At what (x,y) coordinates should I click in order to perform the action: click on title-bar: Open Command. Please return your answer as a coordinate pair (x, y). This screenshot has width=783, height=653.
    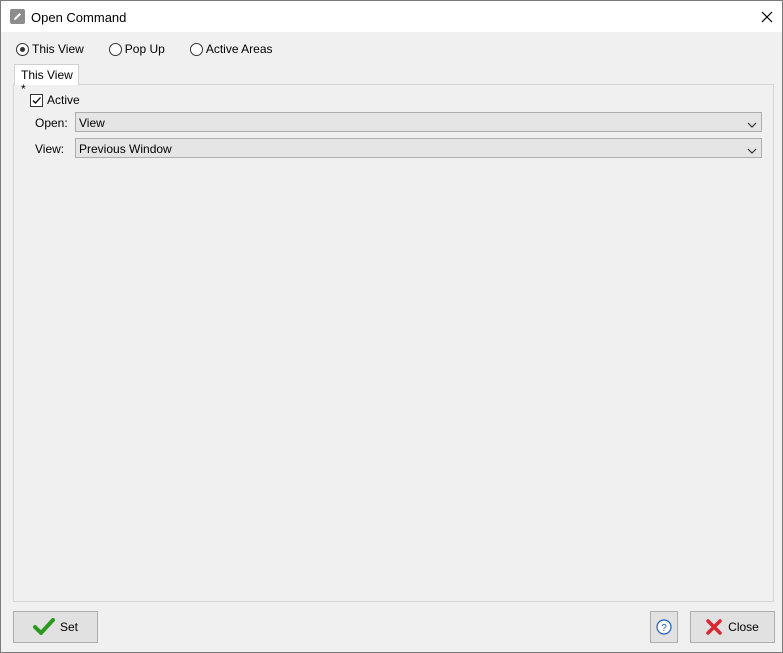
    Looking at the image, I should click on (391, 16).